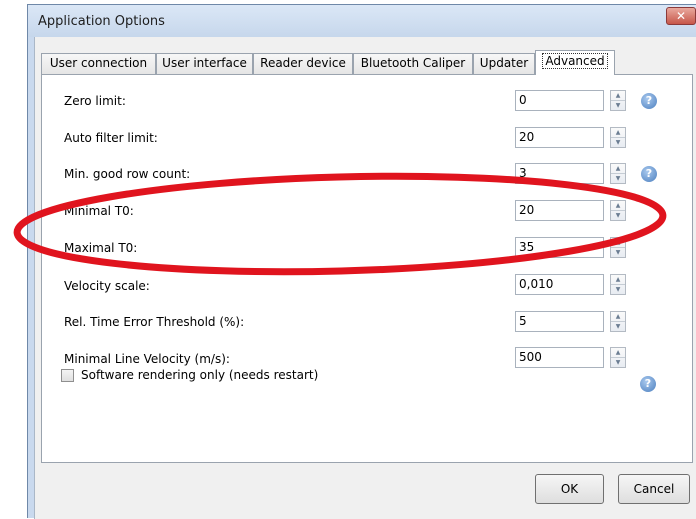  What do you see at coordinates (98, 63) in the screenshot?
I see `tab-user-connection: User connection` at bounding box center [98, 63].